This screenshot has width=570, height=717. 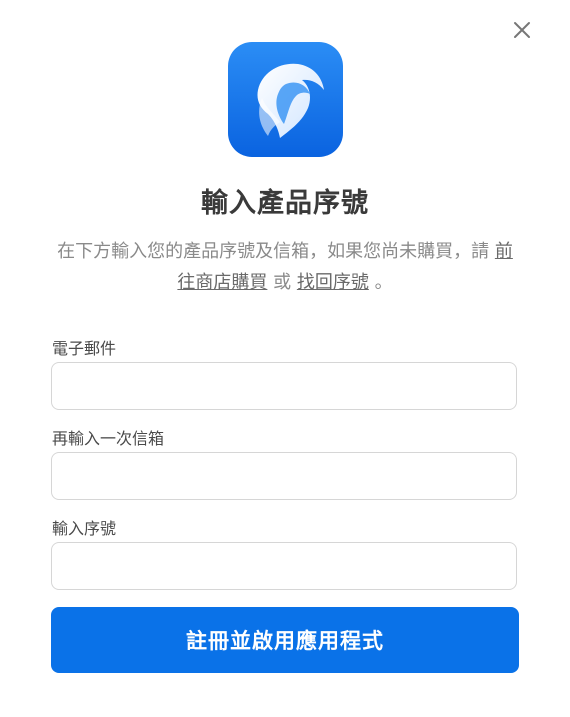 I want to click on confirm-email-label: 再輸入一次信箱, so click(x=108, y=438).